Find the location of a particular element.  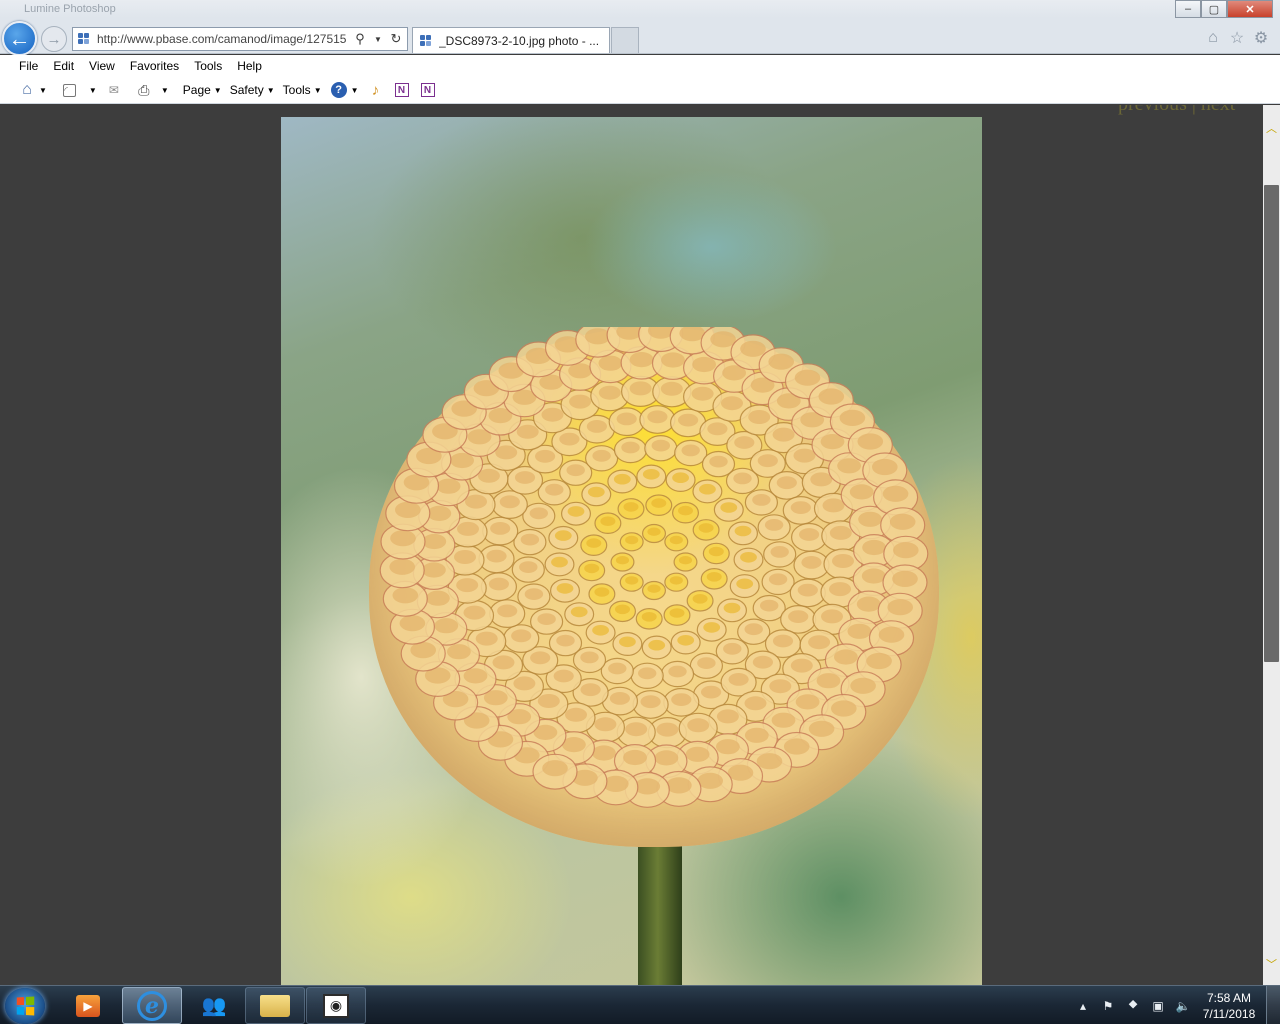

research-button: ♪ is located at coordinates (376, 90).